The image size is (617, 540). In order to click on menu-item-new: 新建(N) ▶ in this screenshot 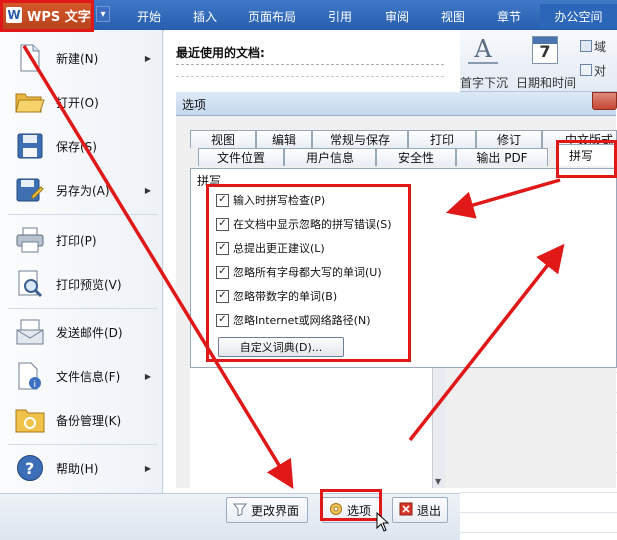, I will do `click(81, 58)`.